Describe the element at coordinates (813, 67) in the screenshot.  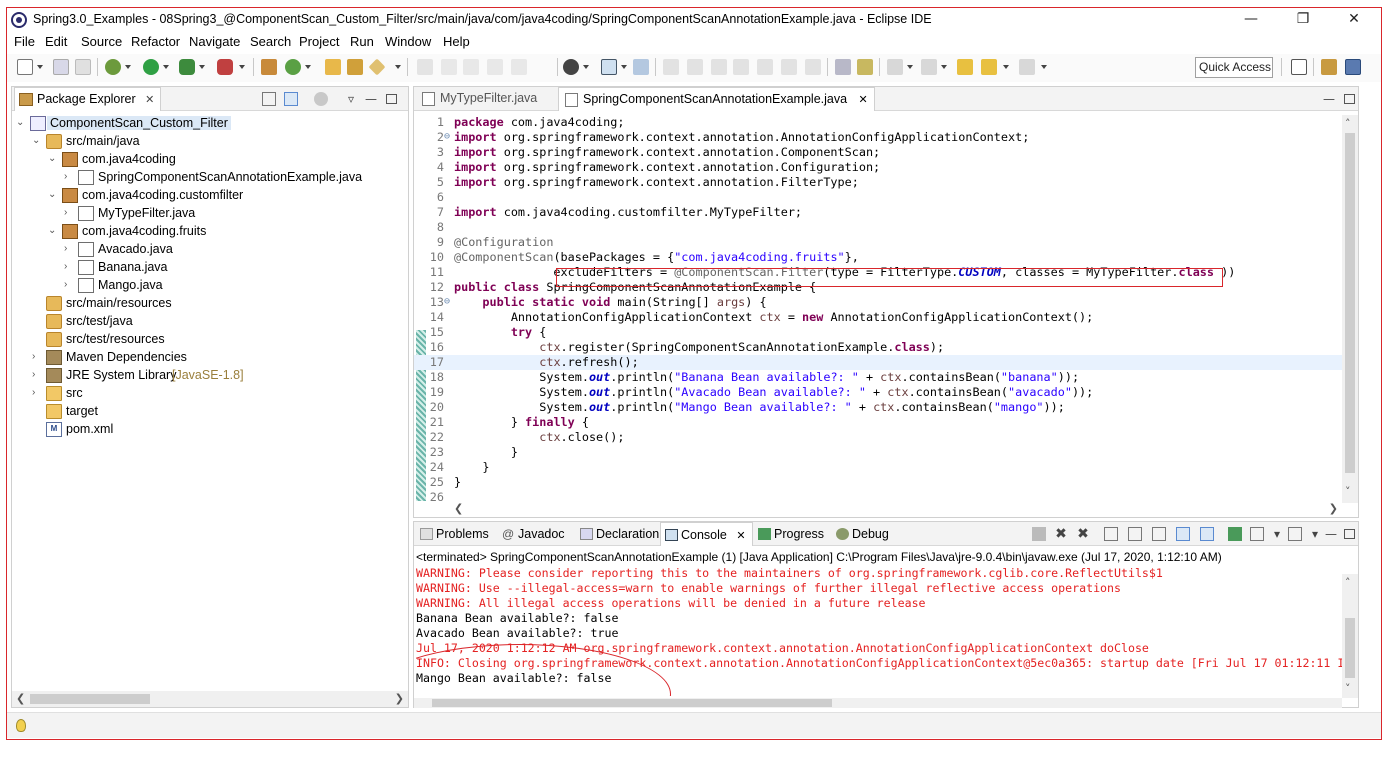
I see `step-return-icon` at that location.